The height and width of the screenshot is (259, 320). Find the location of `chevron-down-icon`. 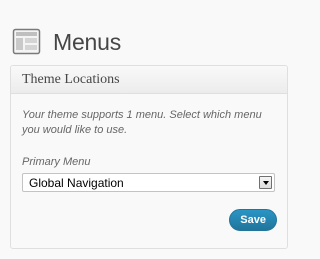

chevron-down-icon is located at coordinates (265, 182).